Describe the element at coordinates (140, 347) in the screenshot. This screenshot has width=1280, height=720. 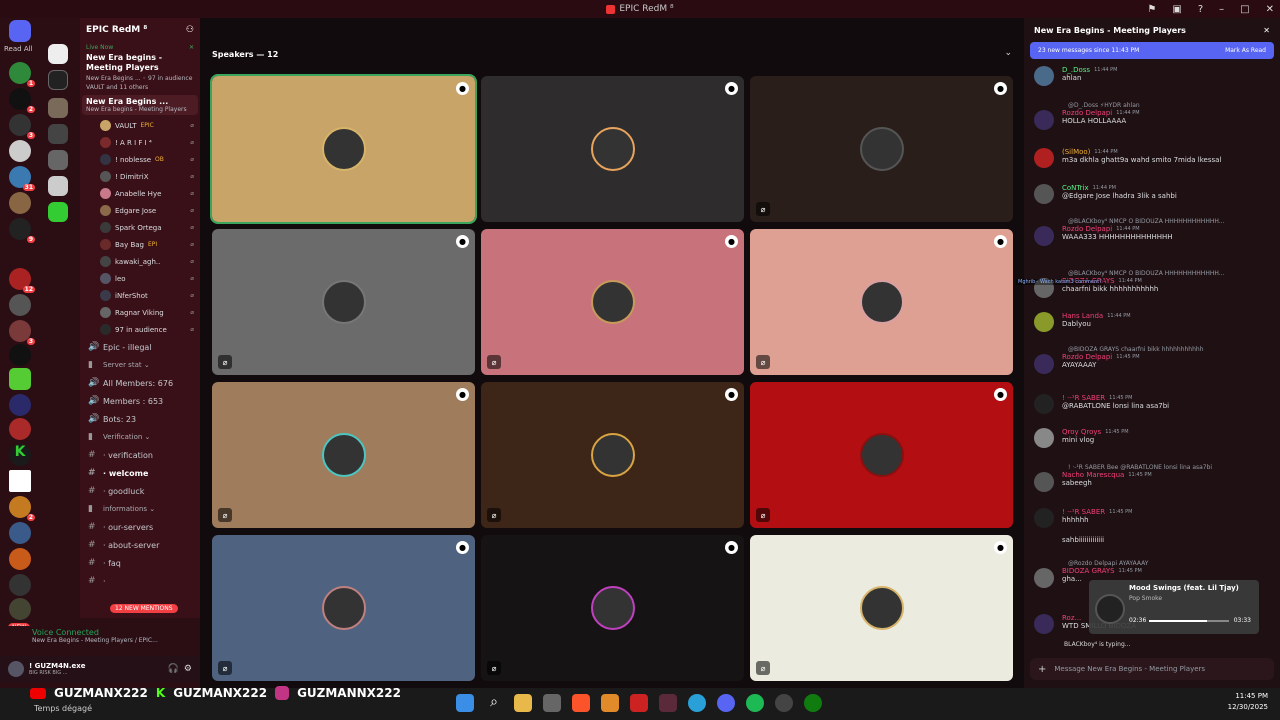
I see `channel-item: 🔊 Epic - illegal` at that location.